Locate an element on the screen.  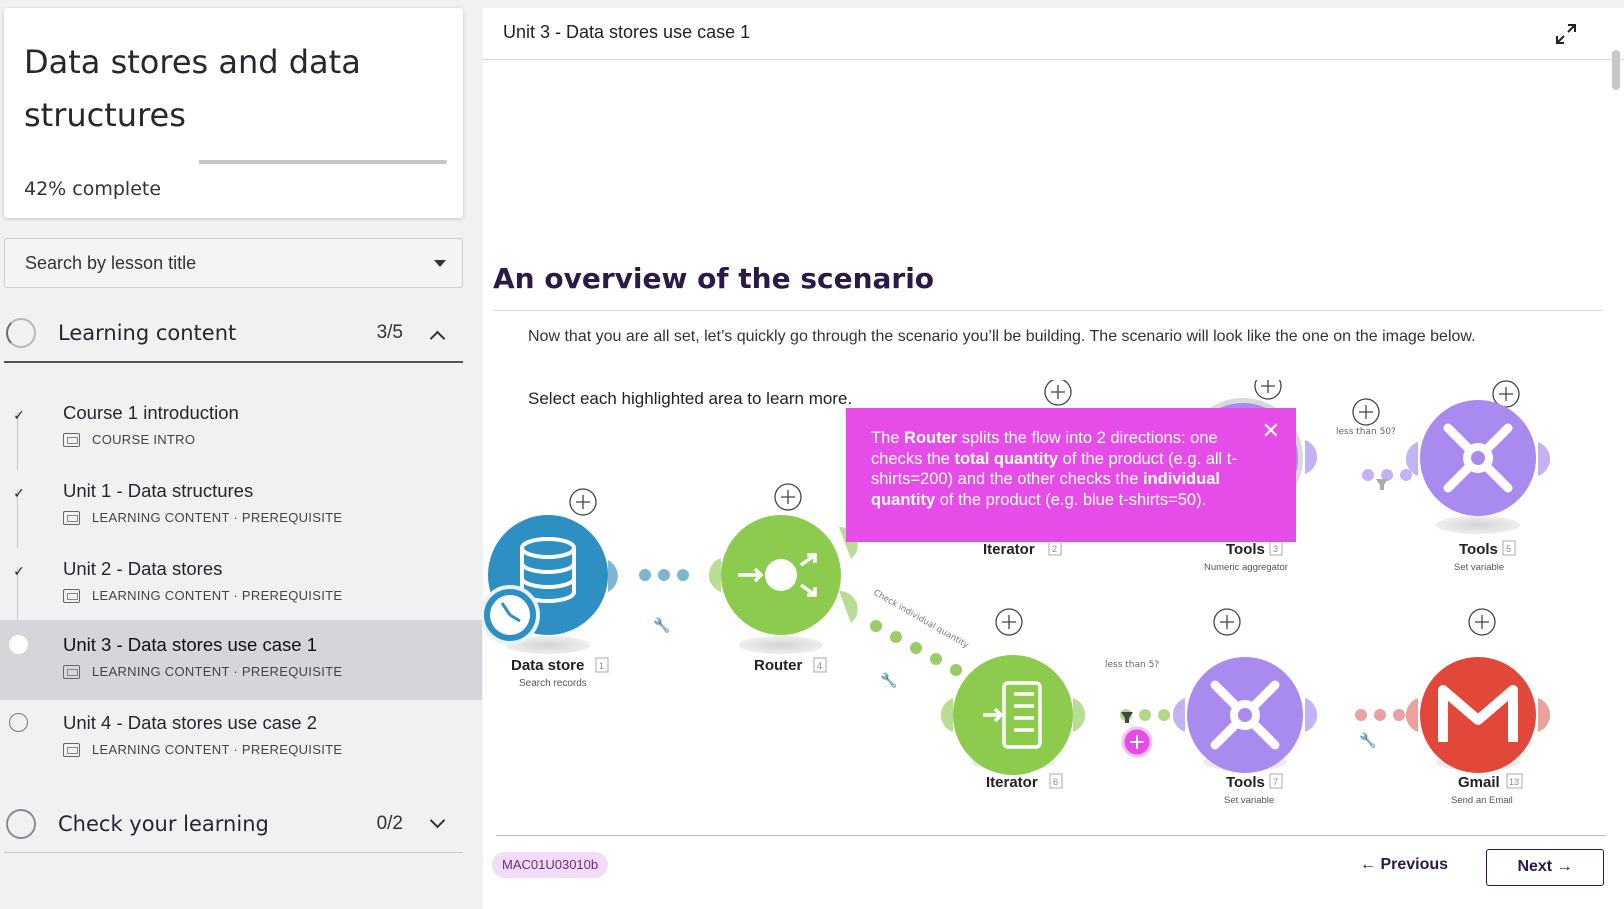
lesson-title: Unit 3 - Data stores use case 1 is located at coordinates (190, 644).